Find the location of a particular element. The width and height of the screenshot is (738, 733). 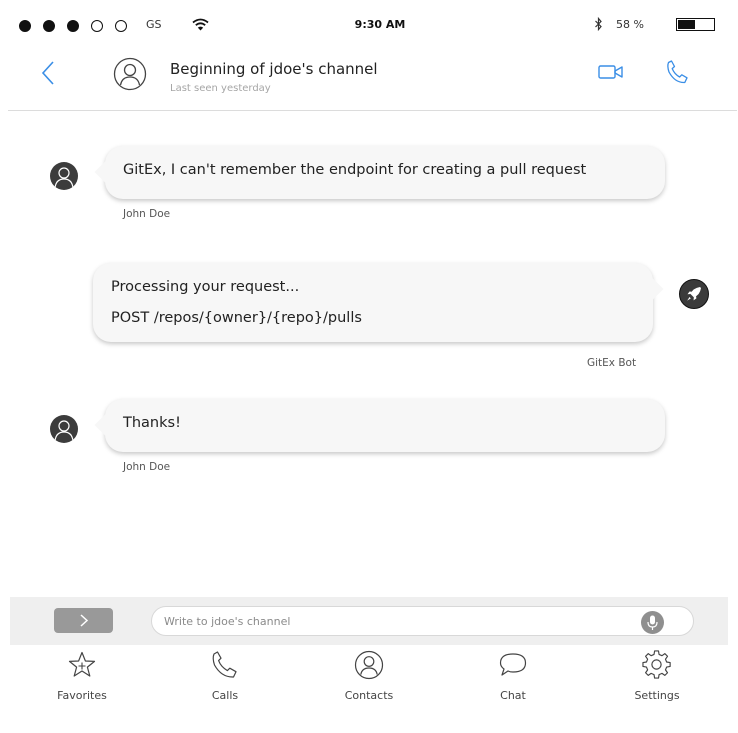

tab-chat: Chat is located at coordinates (513, 676).